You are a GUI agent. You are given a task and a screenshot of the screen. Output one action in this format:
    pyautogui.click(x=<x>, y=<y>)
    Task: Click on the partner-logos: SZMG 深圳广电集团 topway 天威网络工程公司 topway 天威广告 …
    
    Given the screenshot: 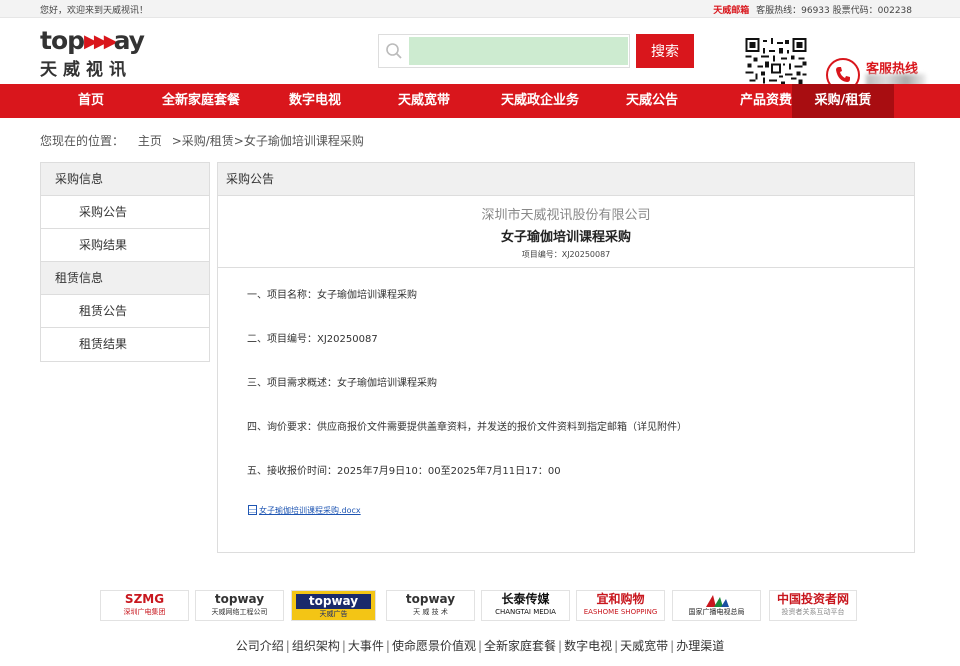 What is the action you would take?
    pyautogui.click(x=480, y=605)
    